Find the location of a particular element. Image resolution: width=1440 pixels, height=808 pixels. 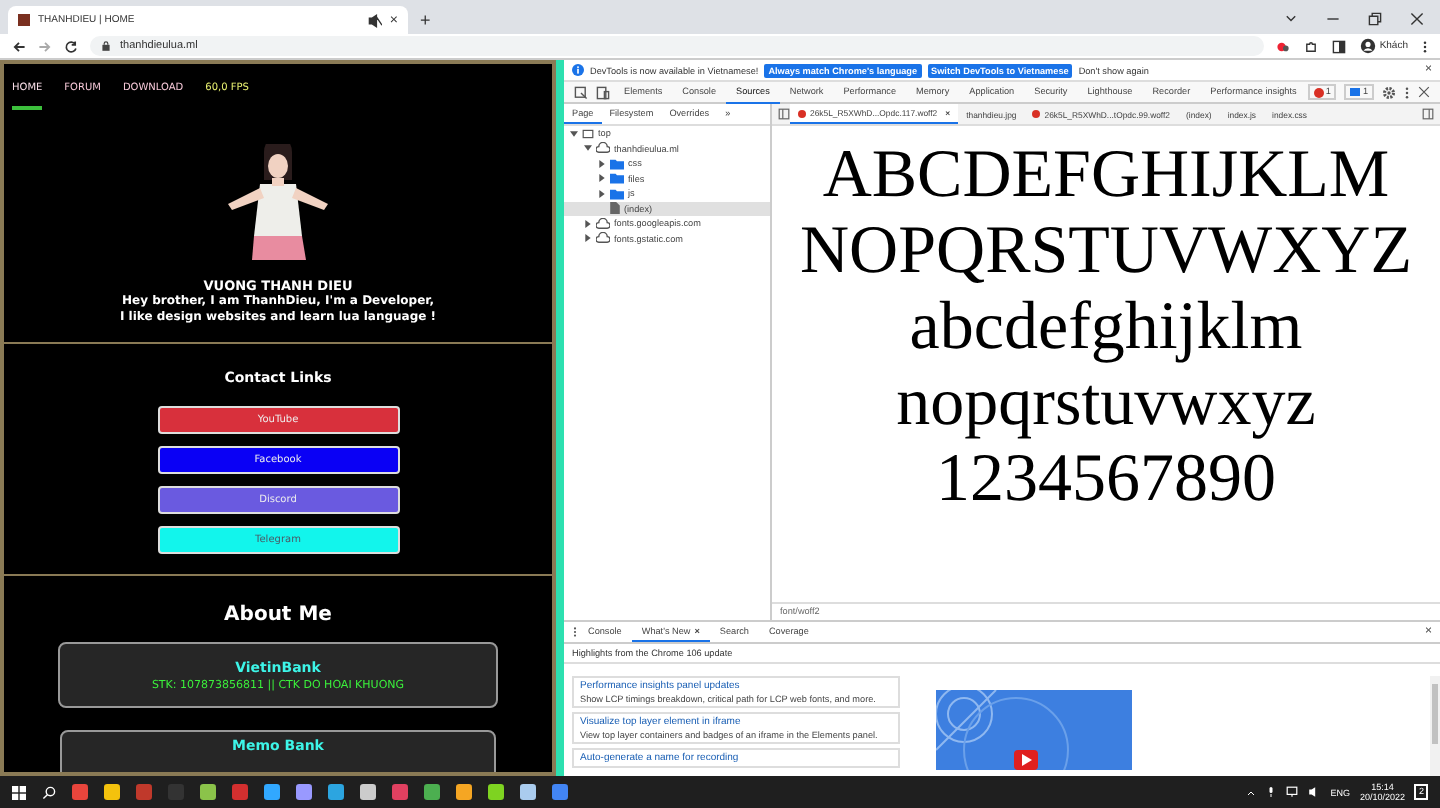

back-arrow-icon is located at coordinates (19, 46).